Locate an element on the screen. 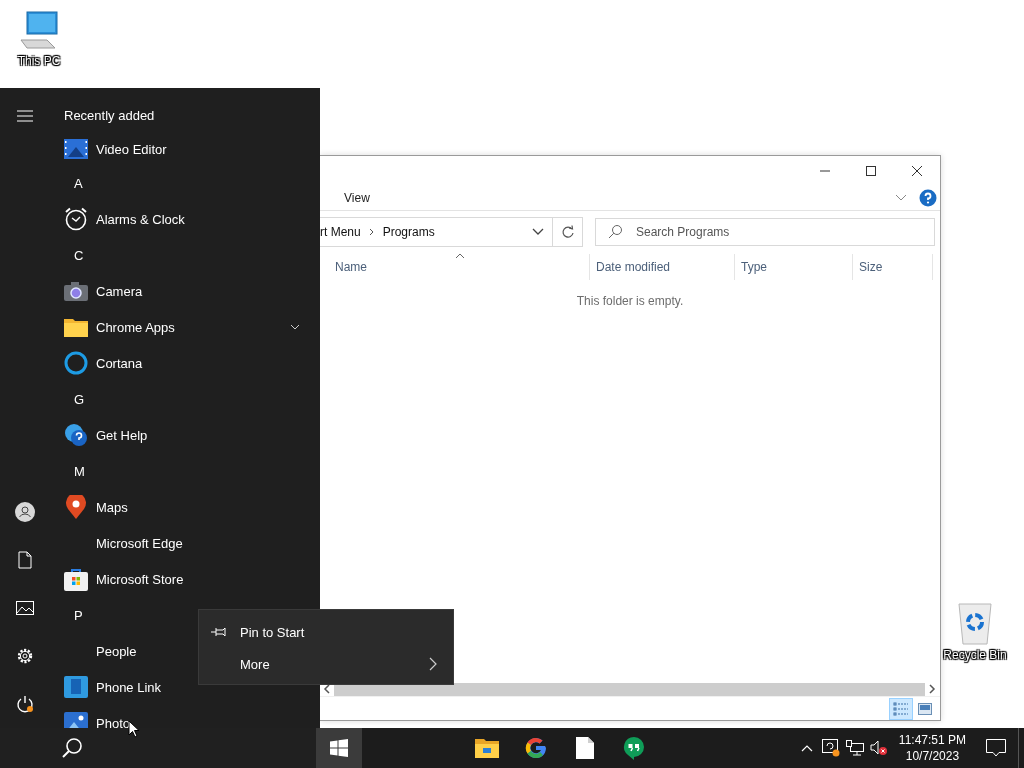  folder-icon is located at coordinates (76, 327).